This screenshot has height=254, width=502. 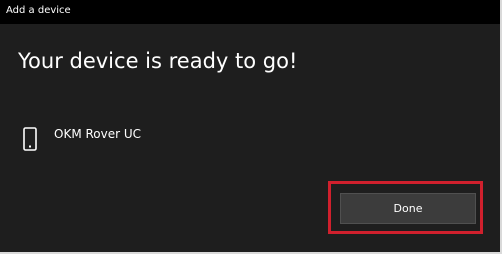 I want to click on page-heading: Your device is ready to go!, so click(x=158, y=61).